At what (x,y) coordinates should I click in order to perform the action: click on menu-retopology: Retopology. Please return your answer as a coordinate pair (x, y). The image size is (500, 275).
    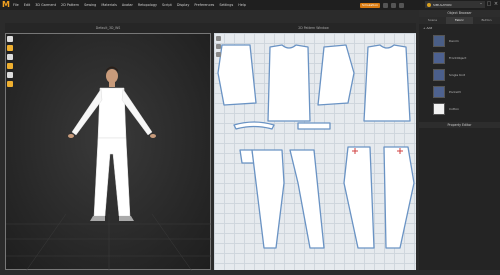
    Looking at the image, I should click on (147, 5).